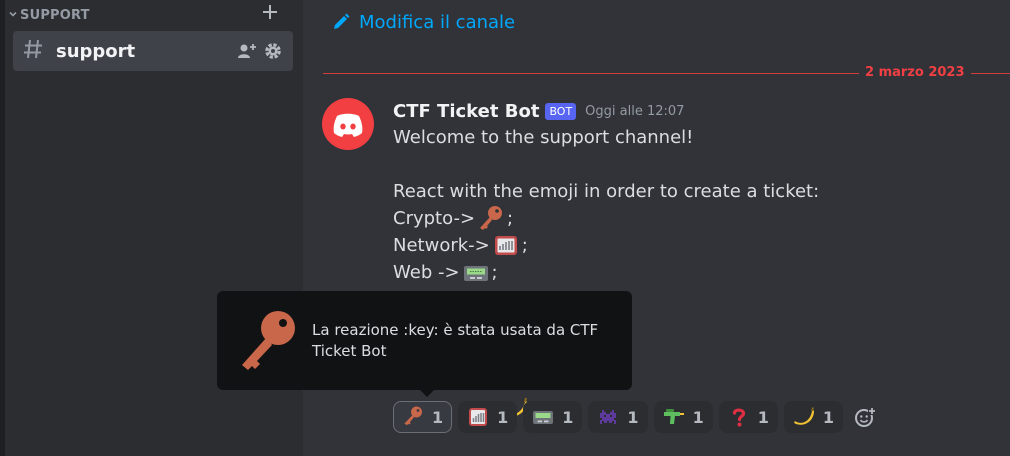 The image size is (1010, 456). I want to click on question-mark-icon, so click(738, 417).